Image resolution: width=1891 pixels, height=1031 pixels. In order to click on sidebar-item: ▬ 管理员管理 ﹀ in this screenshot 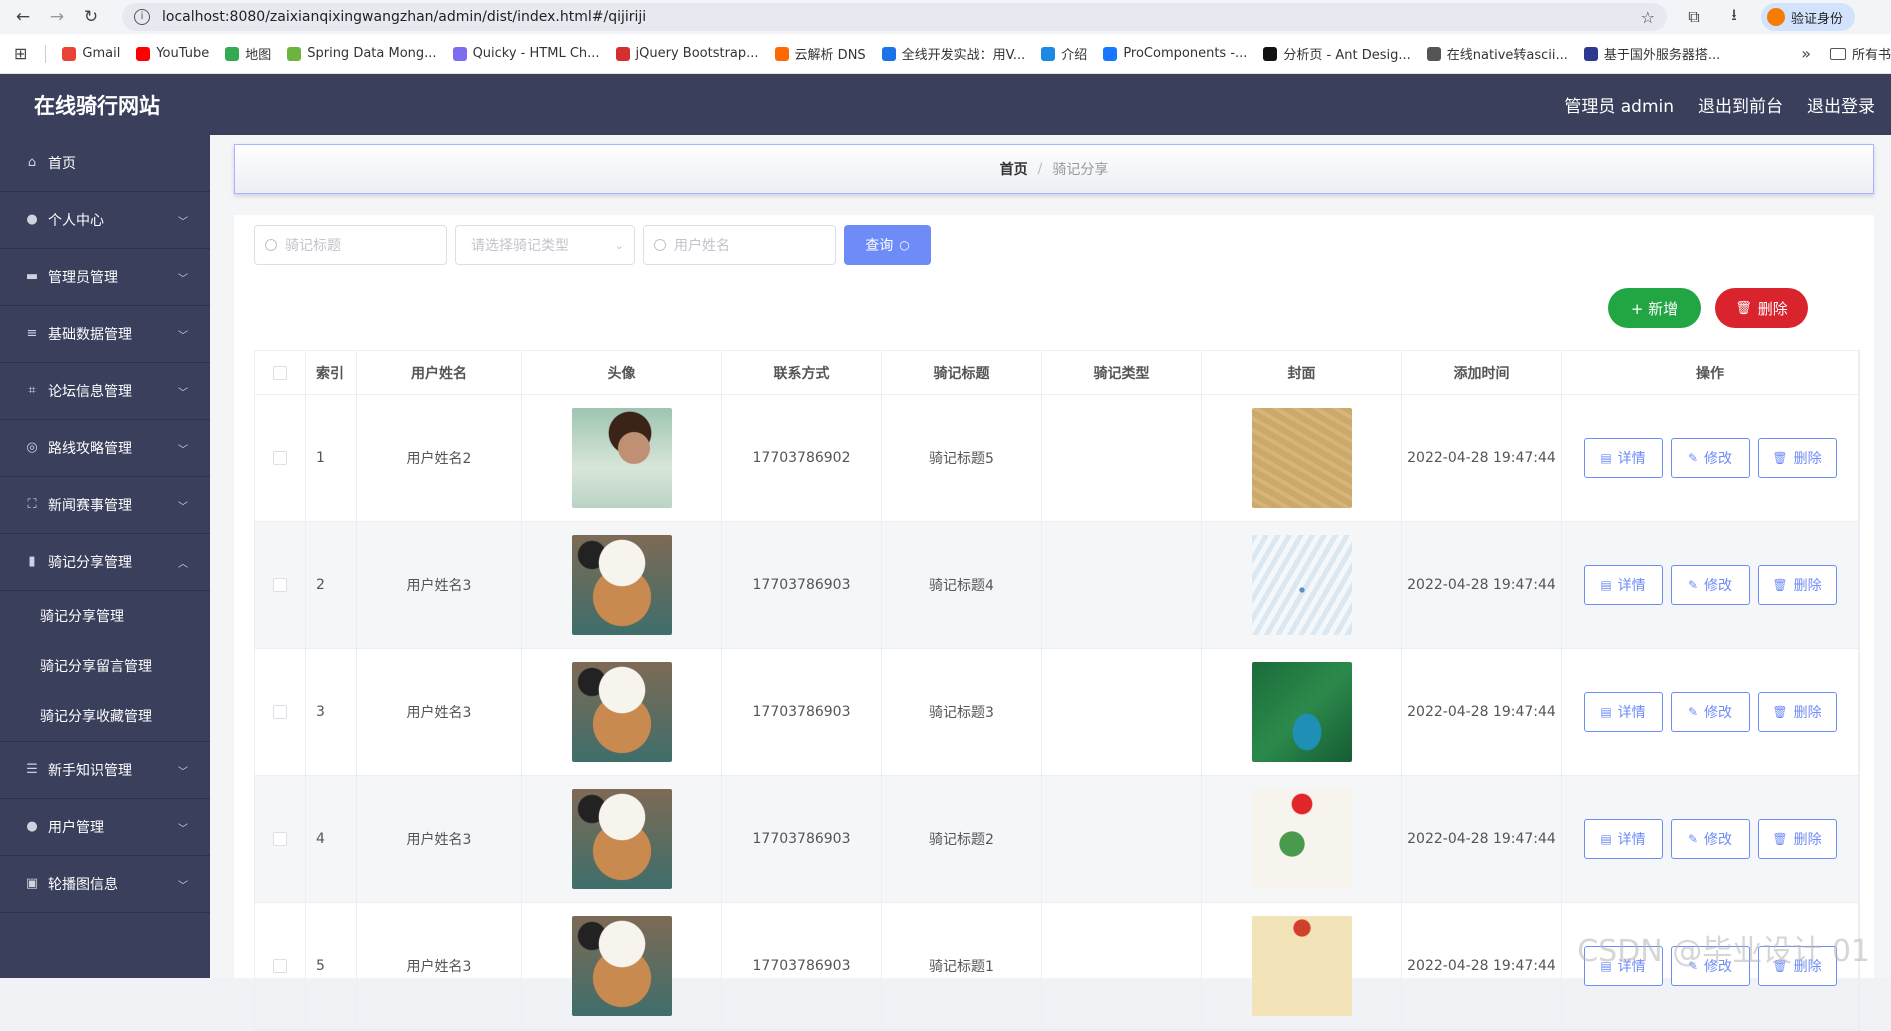, I will do `click(105, 277)`.